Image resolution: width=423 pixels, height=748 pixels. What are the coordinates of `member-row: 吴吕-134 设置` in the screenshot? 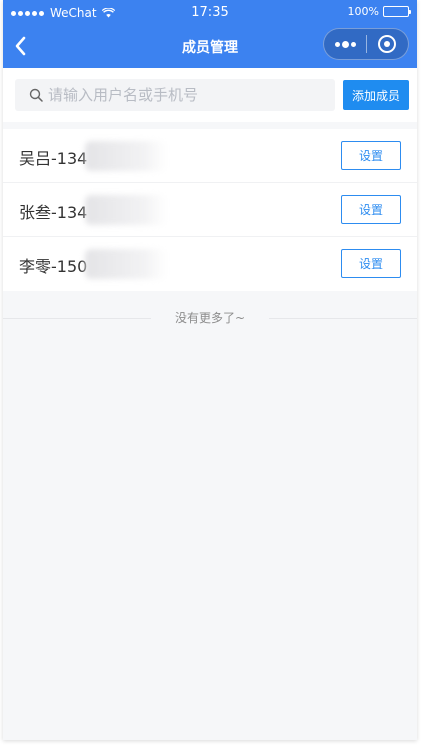 It's located at (210, 156).